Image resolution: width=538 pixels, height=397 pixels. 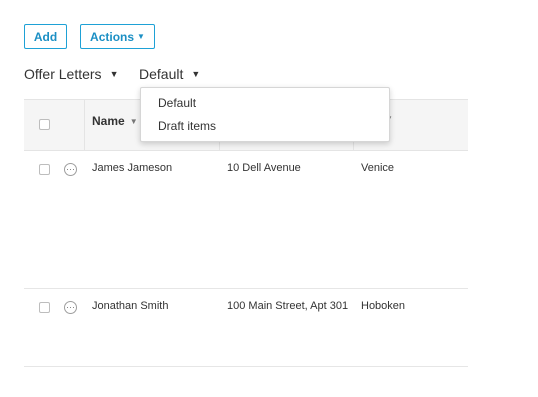 I want to click on view-selector: Default ▼, so click(x=169, y=74).